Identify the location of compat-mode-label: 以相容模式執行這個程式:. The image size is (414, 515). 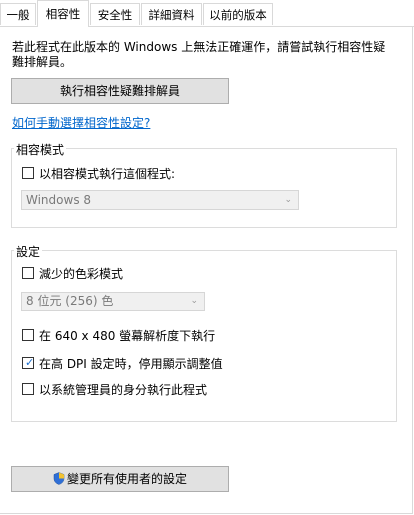
(107, 174).